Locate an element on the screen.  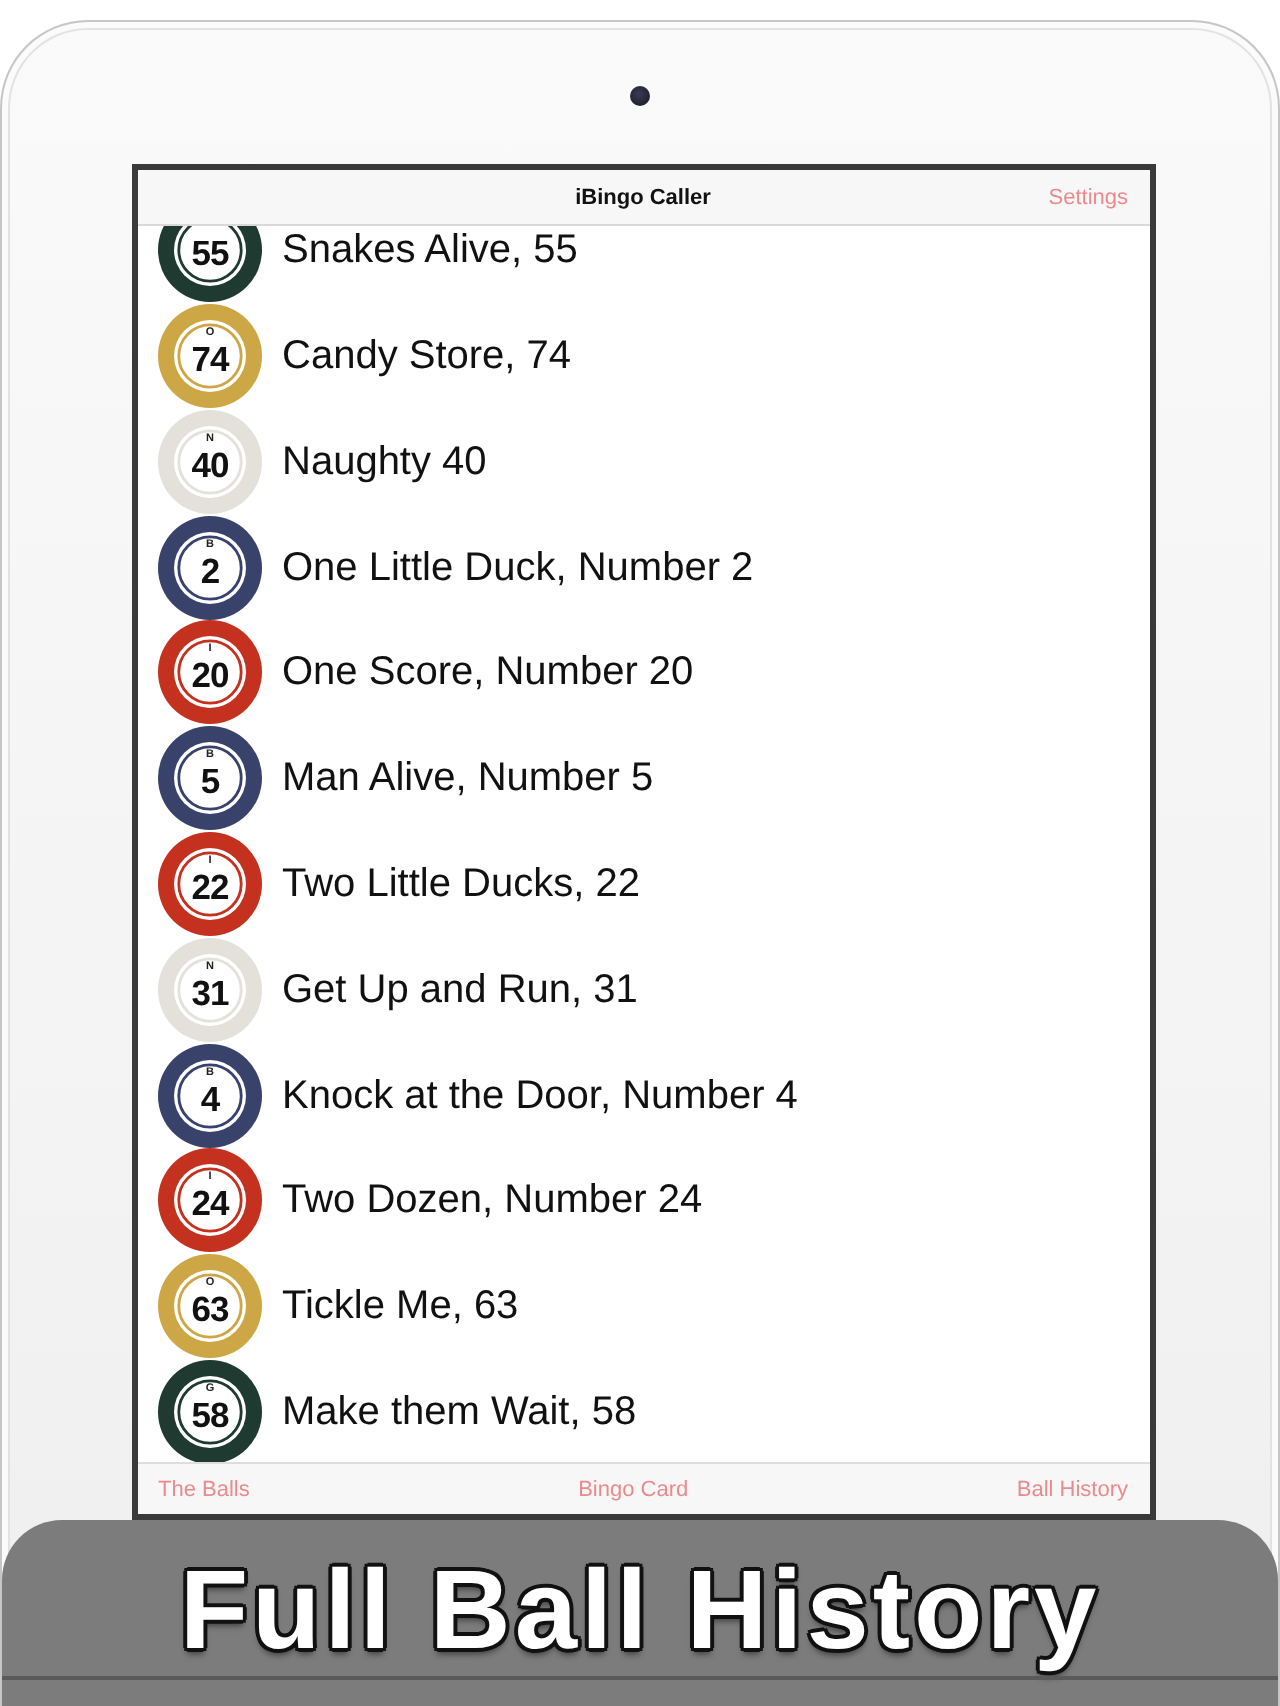
ball-number: 58 is located at coordinates (210, 1414).